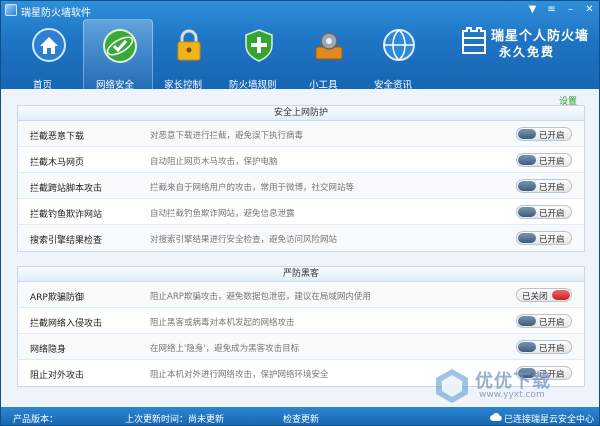  I want to click on skin-icon: ▼, so click(532, 9).